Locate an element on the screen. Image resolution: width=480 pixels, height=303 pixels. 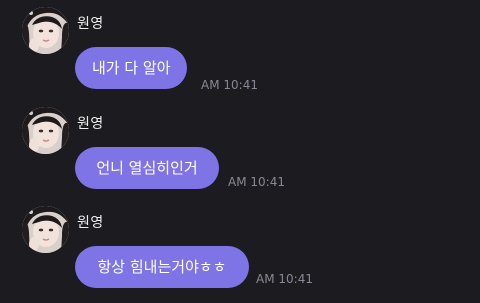
message-bubble: 내가 다 알아 is located at coordinates (131, 68).